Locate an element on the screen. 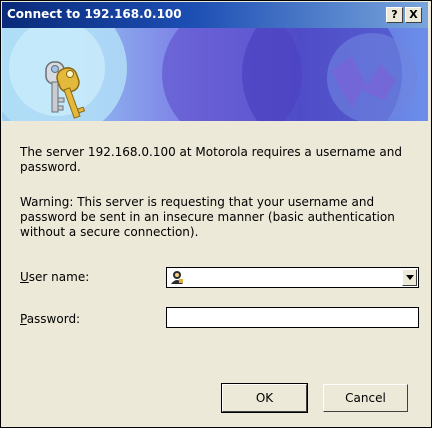 Image resolution: width=432 pixels, height=428 pixels. chevron-down-icon is located at coordinates (410, 277).